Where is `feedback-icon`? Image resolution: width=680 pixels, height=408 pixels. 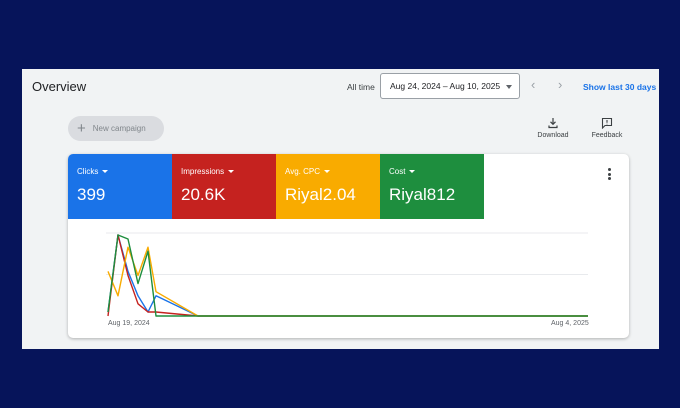 feedback-icon is located at coordinates (607, 123).